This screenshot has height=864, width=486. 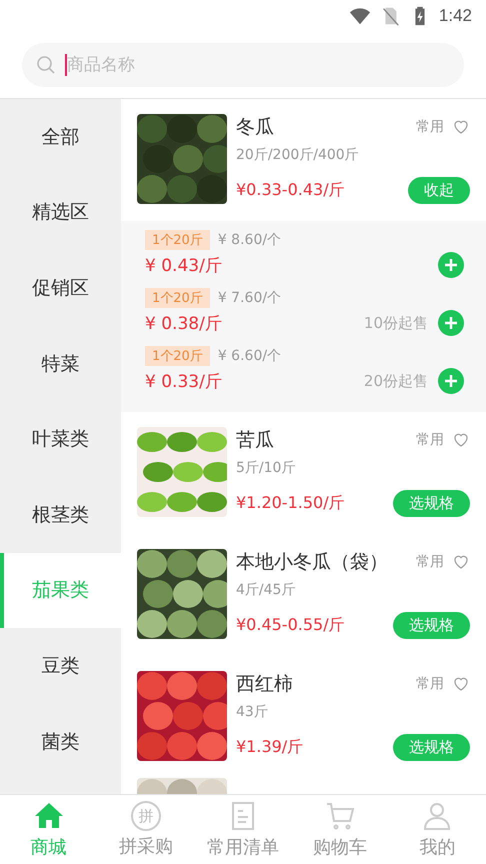 What do you see at coordinates (60, 742) in the screenshot?
I see `category-item: 菌类` at bounding box center [60, 742].